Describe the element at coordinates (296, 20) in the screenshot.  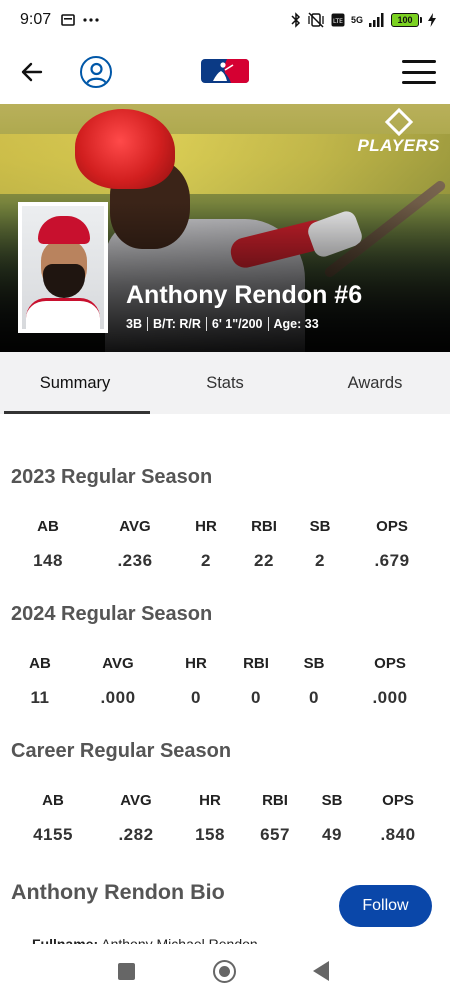
I see `bluetooth-icon` at that location.